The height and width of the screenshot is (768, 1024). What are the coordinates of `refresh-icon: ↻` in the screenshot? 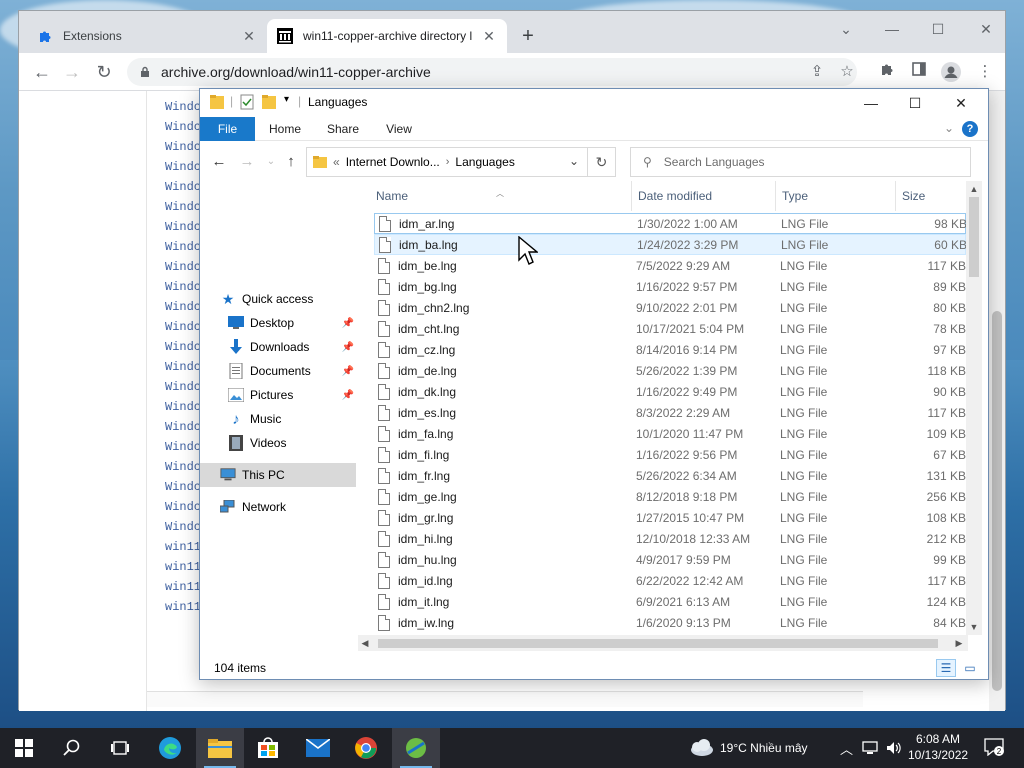 It's located at (602, 162).